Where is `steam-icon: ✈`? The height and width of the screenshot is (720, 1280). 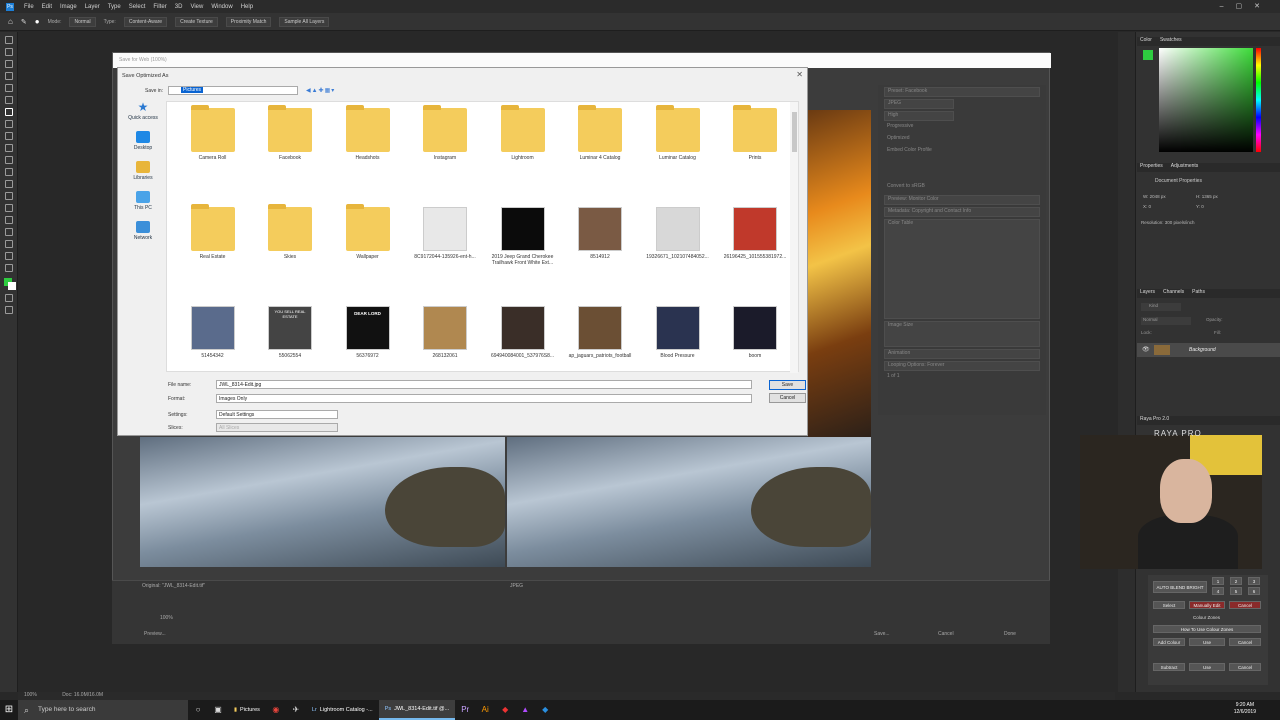 steam-icon: ✈ is located at coordinates (296, 710).